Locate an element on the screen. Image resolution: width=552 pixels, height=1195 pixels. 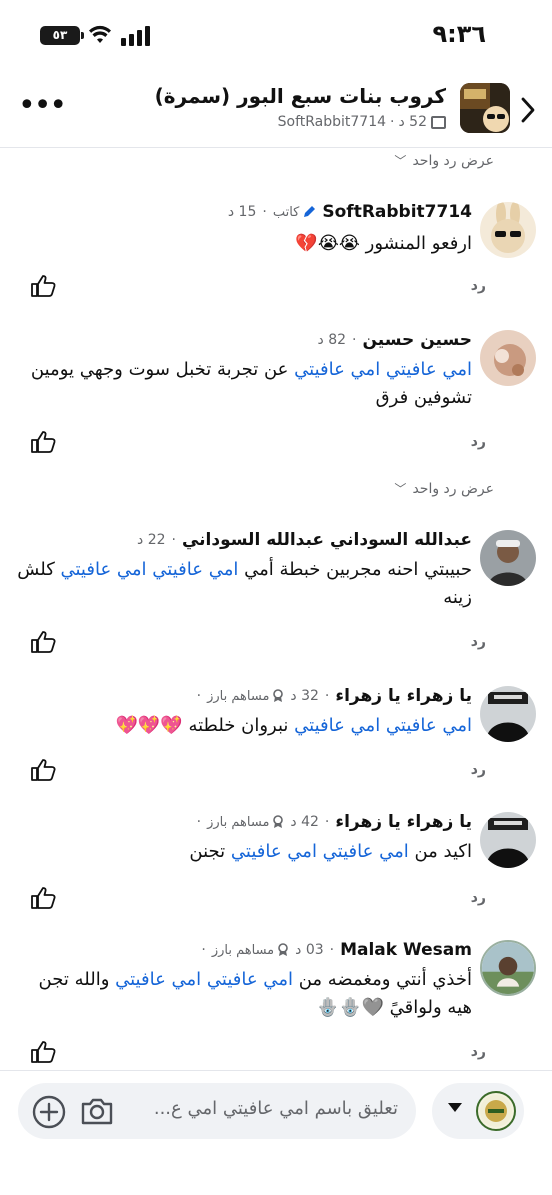
commenter-name: حسين حسين is located at coordinates (418, 340).